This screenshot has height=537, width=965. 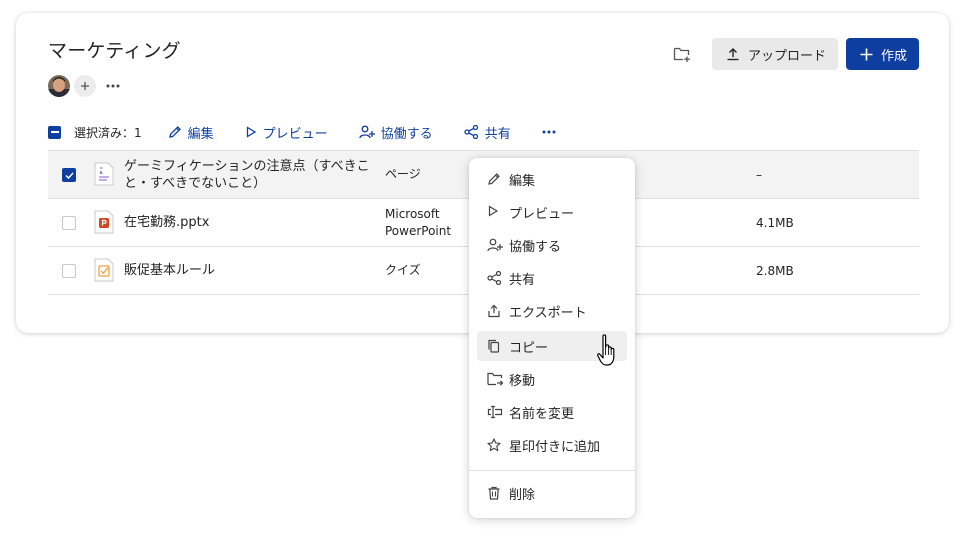 What do you see at coordinates (487, 132) in the screenshot?
I see `toolbar-share-button: 共有` at bounding box center [487, 132].